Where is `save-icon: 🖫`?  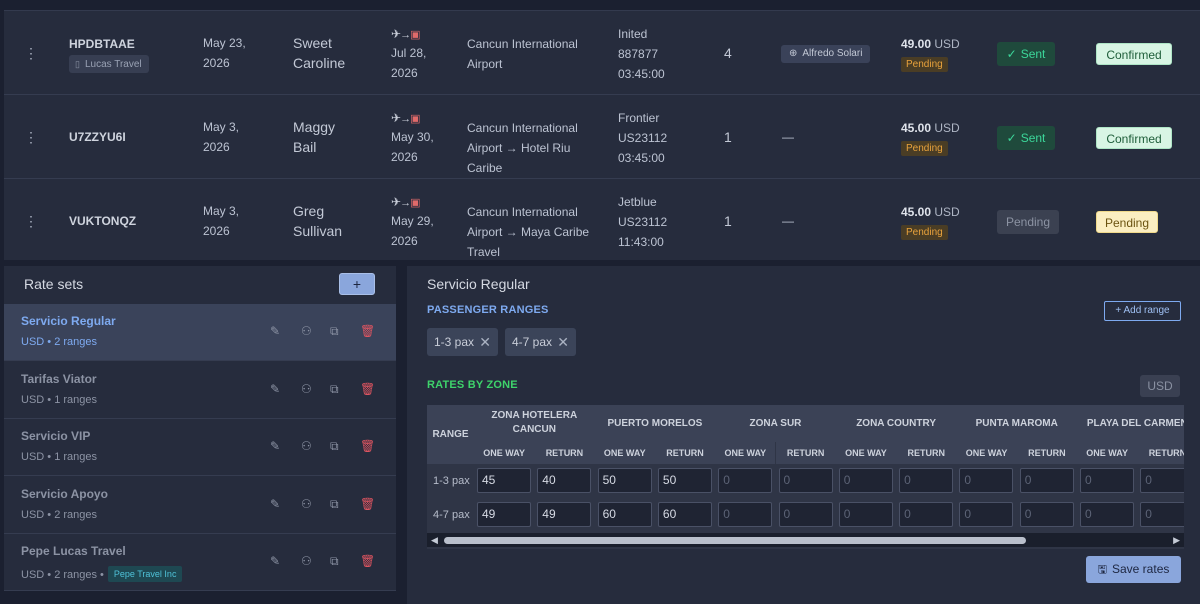
save-icon: 🖫 is located at coordinates (1102, 570).